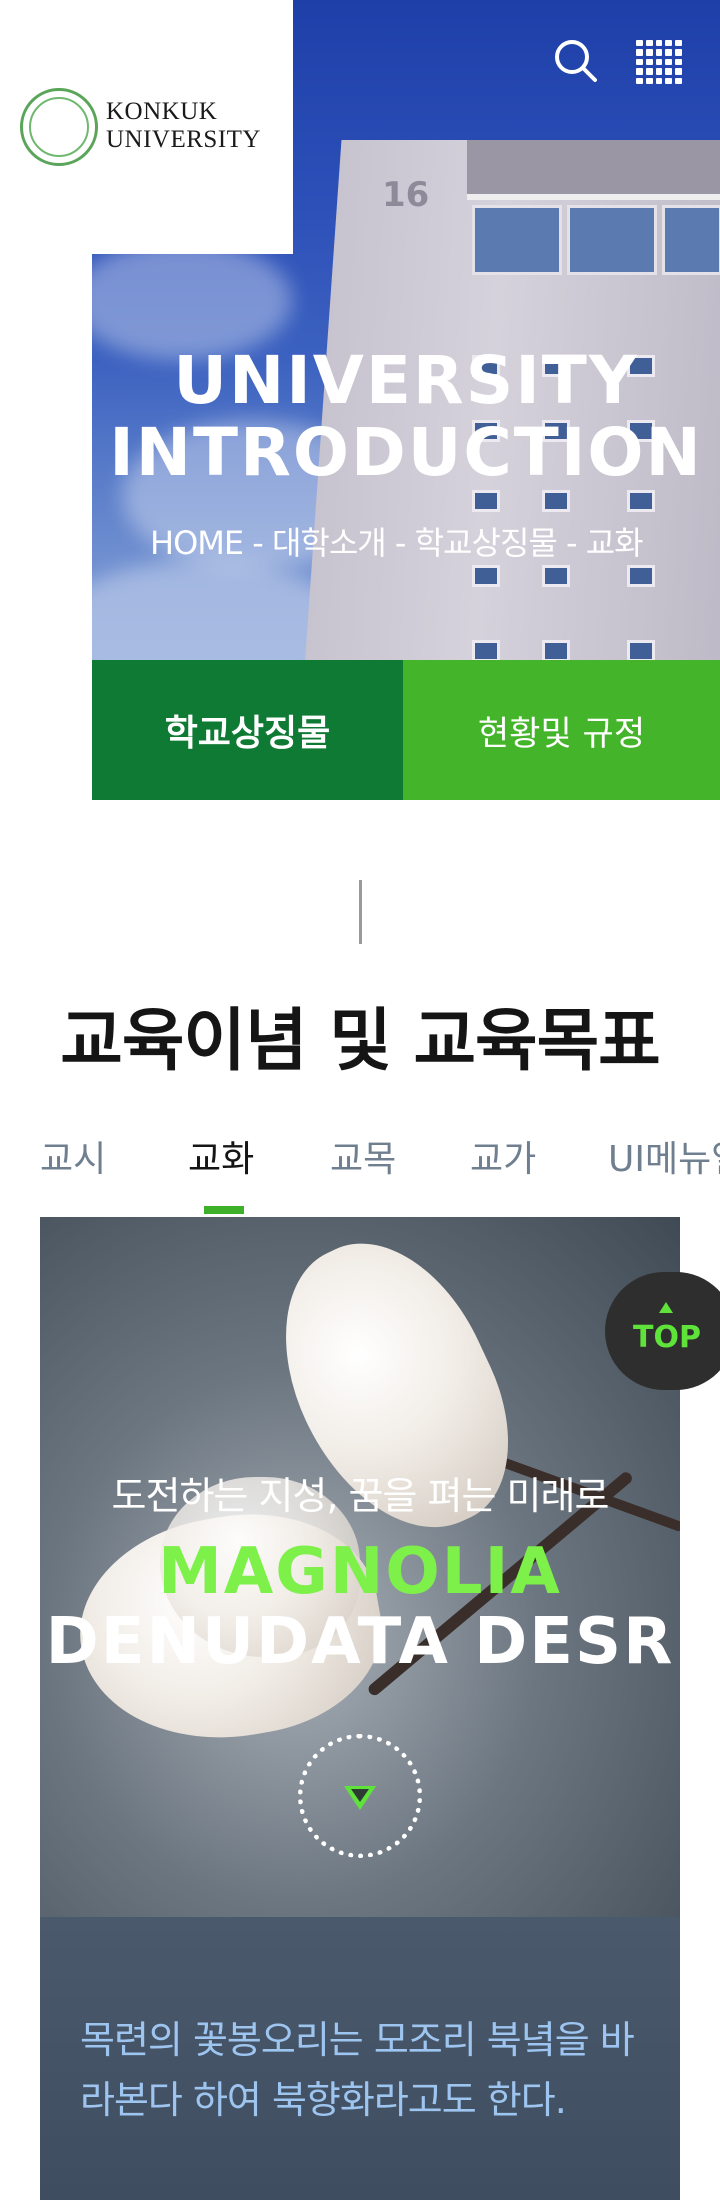  What do you see at coordinates (561, 730) in the screenshot?
I see `tab-status-regulations: 현황및 규정` at bounding box center [561, 730].